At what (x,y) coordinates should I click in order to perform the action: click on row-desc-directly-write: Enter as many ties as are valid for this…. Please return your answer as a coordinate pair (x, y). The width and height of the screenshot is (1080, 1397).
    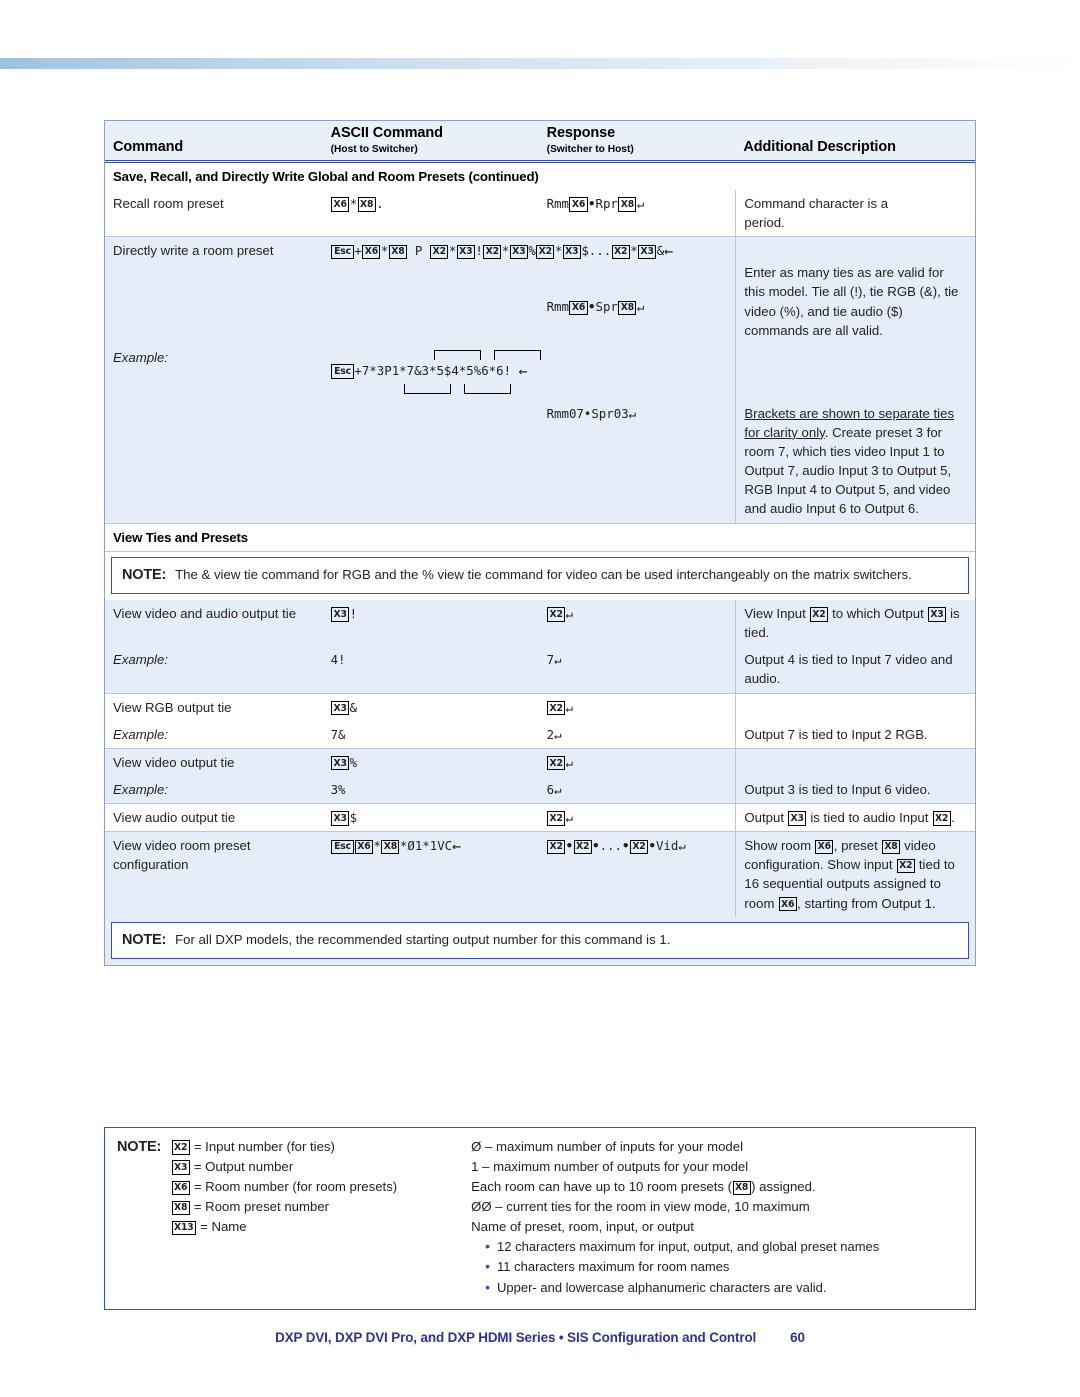
    Looking at the image, I should click on (855, 290).